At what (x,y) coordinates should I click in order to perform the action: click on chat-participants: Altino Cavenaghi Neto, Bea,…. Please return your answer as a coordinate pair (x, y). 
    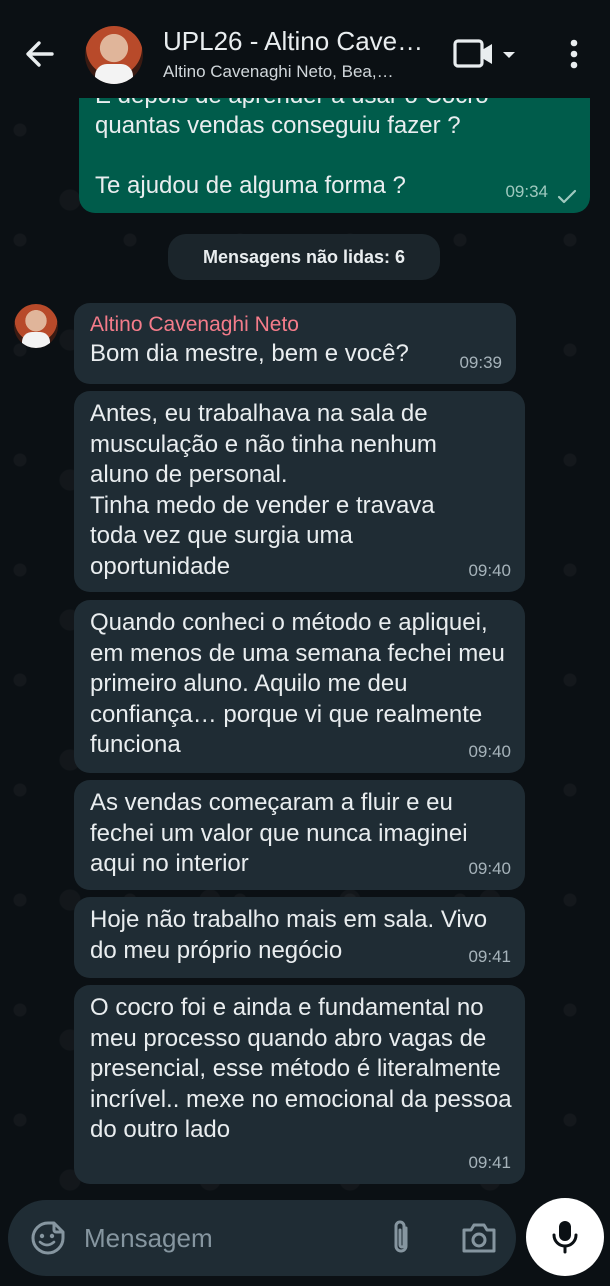
    Looking at the image, I should click on (298, 72).